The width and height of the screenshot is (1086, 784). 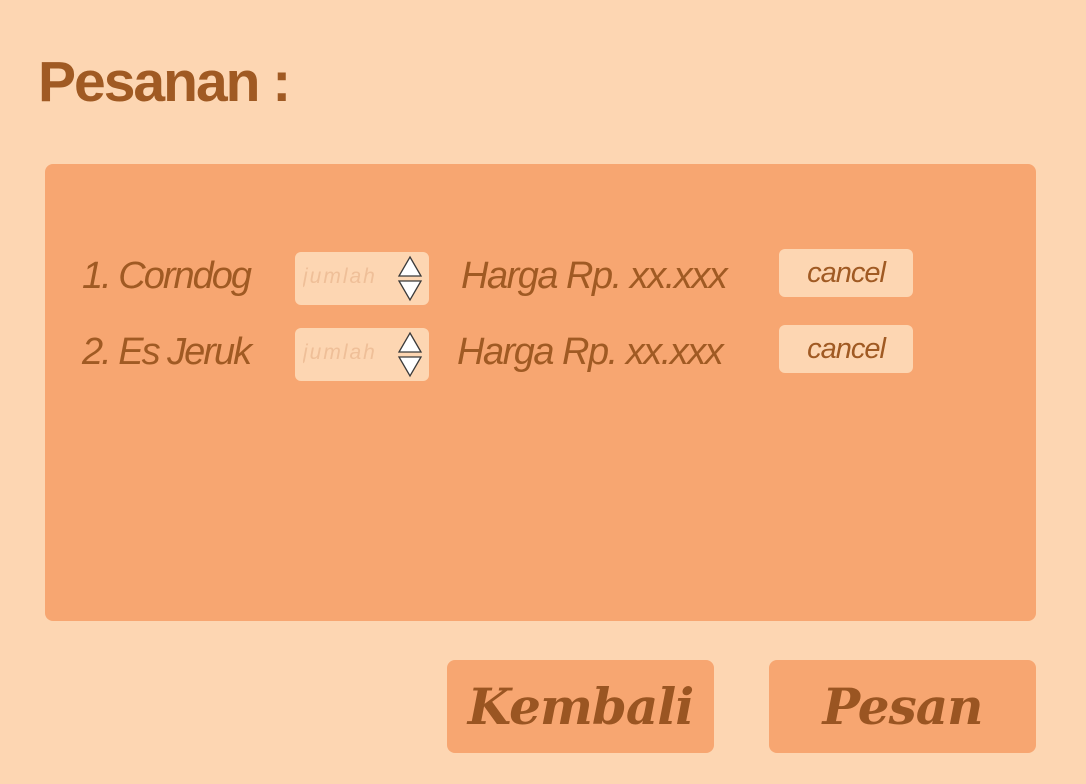 What do you see at coordinates (902, 706) in the screenshot?
I see `order-button: Pesan` at bounding box center [902, 706].